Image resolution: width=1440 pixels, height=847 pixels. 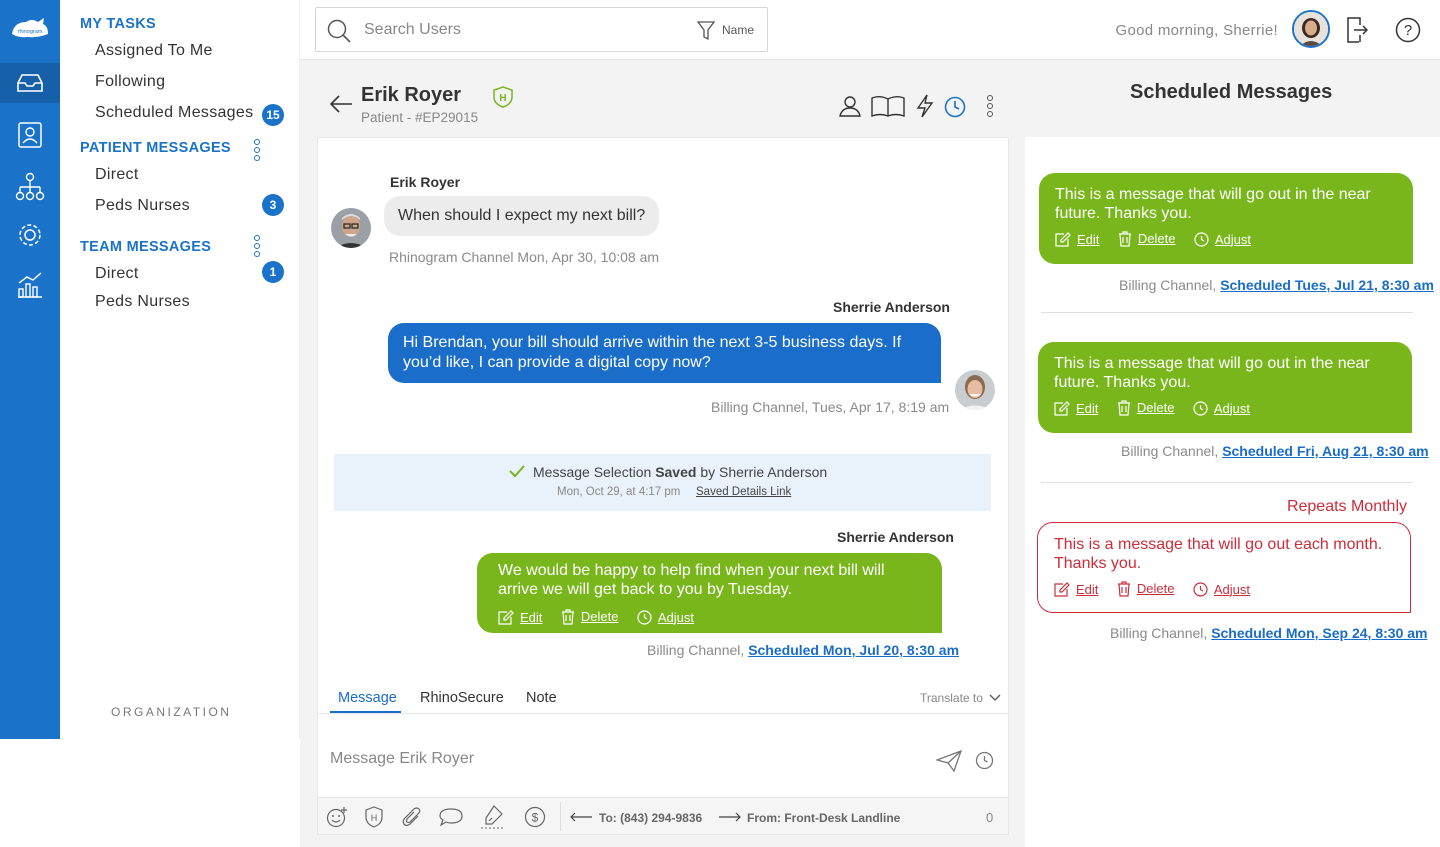 I want to click on menu-item-scheduled: Scheduled Messages, so click(x=174, y=113).